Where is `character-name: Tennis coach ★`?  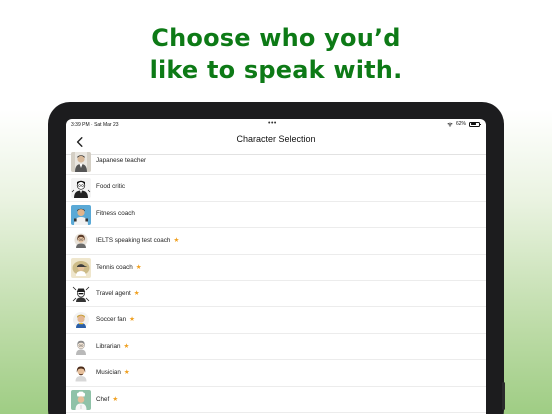 character-name: Tennis coach ★ is located at coordinates (119, 267).